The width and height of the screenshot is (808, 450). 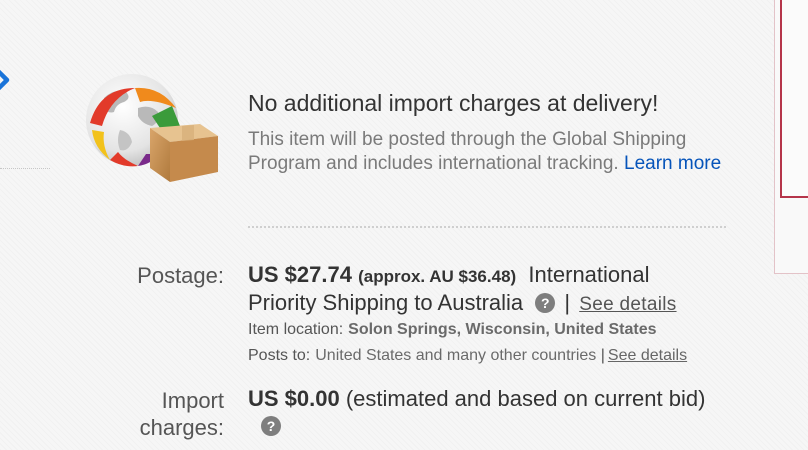 I want to click on import-help: ?, so click(x=268, y=427).